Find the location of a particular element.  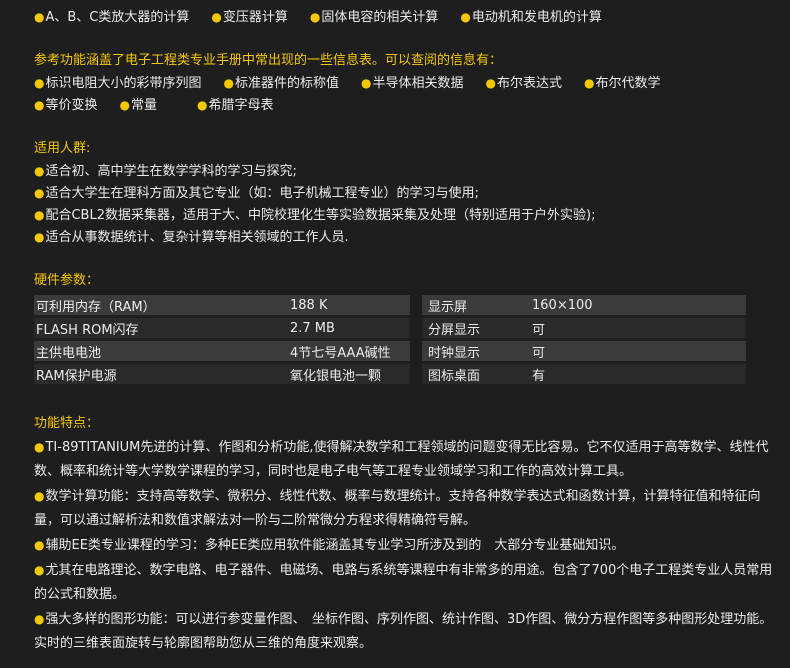

table-row: 可利用内存（RAM） 188 K 显示屏 160×100 is located at coordinates (390, 305).